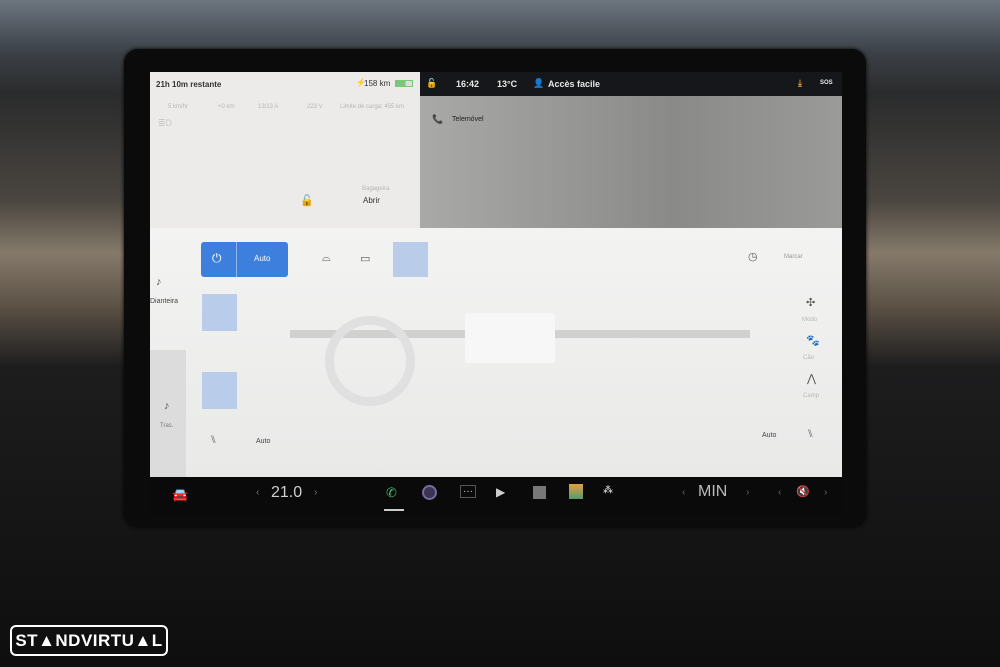 This screenshot has width=1000, height=667. Describe the element at coordinates (809, 320) in the screenshot. I see `mode-keep: Modo` at that location.